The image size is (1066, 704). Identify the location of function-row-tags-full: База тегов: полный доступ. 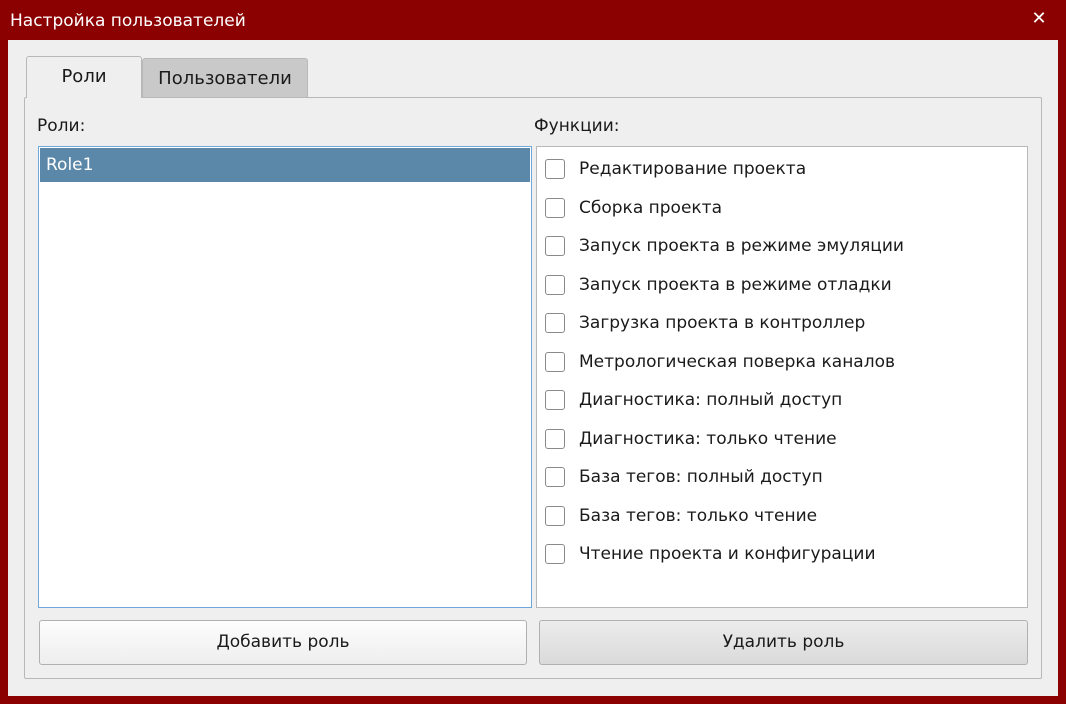
(684, 477).